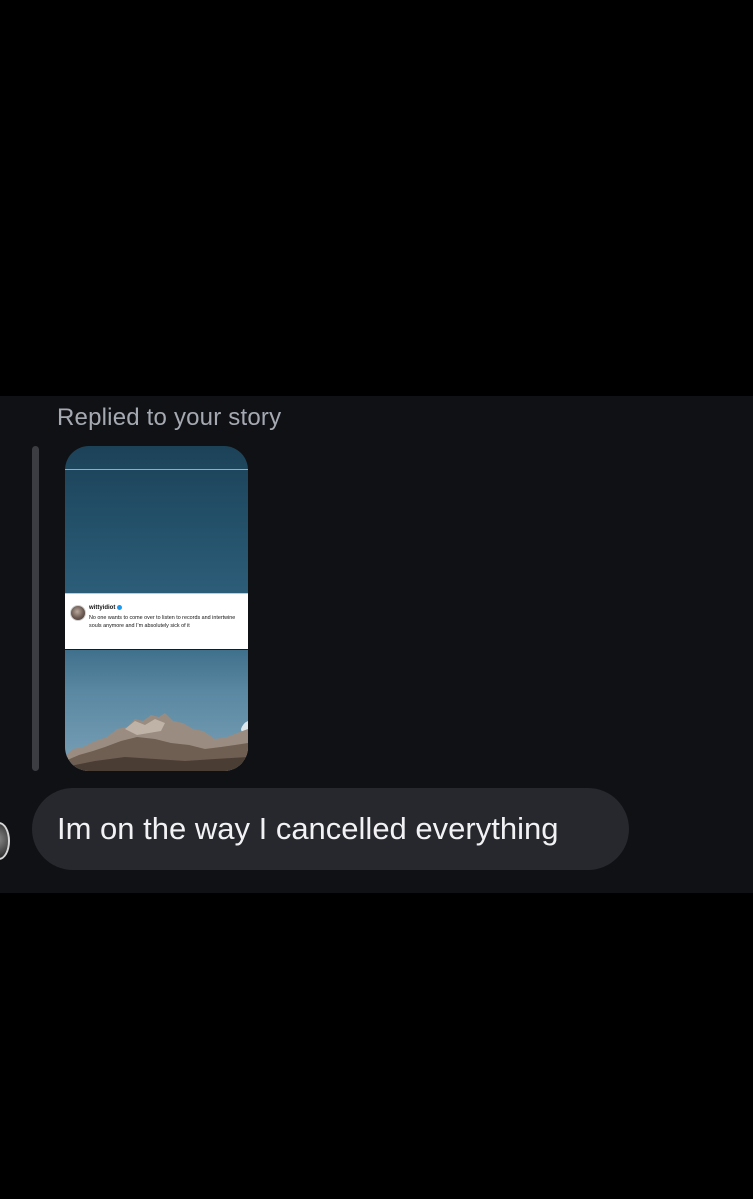 The width and height of the screenshot is (753, 1199). I want to click on story-progress-bar, so click(156, 469).